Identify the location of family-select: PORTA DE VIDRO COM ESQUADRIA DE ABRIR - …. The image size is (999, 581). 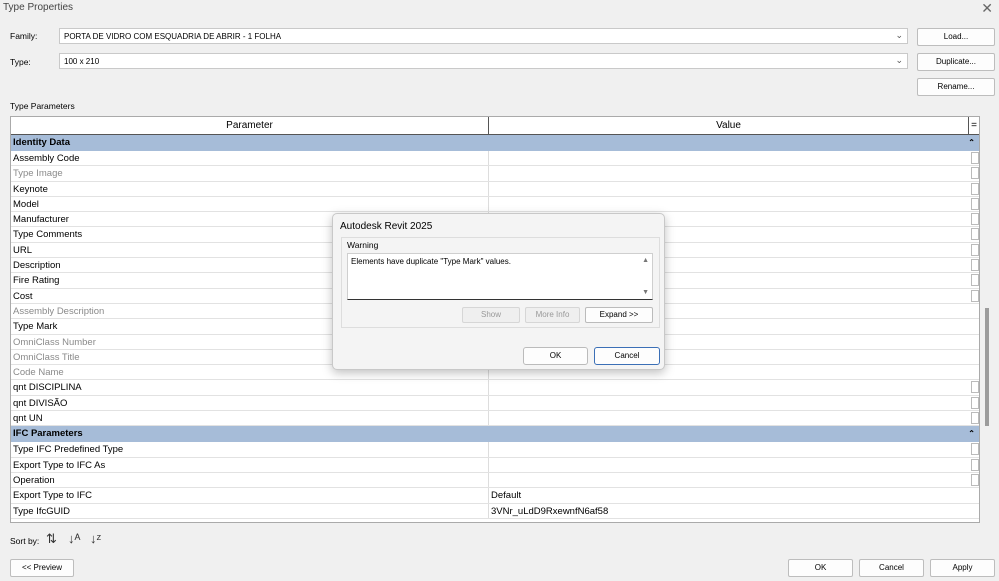
(483, 36).